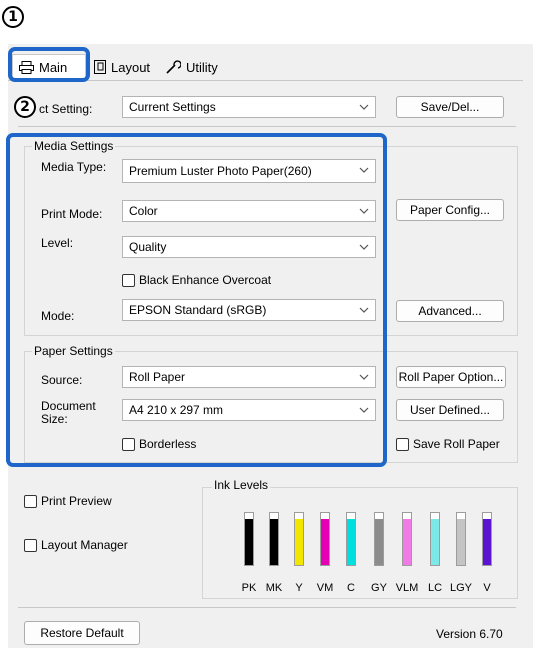  What do you see at coordinates (198, 310) in the screenshot?
I see `mode-value: EPSON Standard (sRGB)` at bounding box center [198, 310].